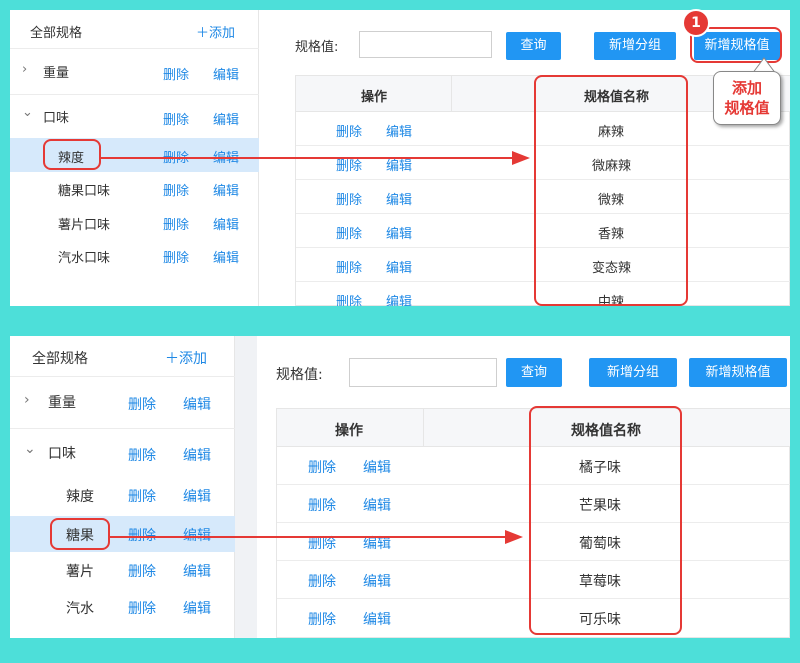  Describe the element at coordinates (84, 258) in the screenshot. I see `tree-label: 汽水口味` at that location.